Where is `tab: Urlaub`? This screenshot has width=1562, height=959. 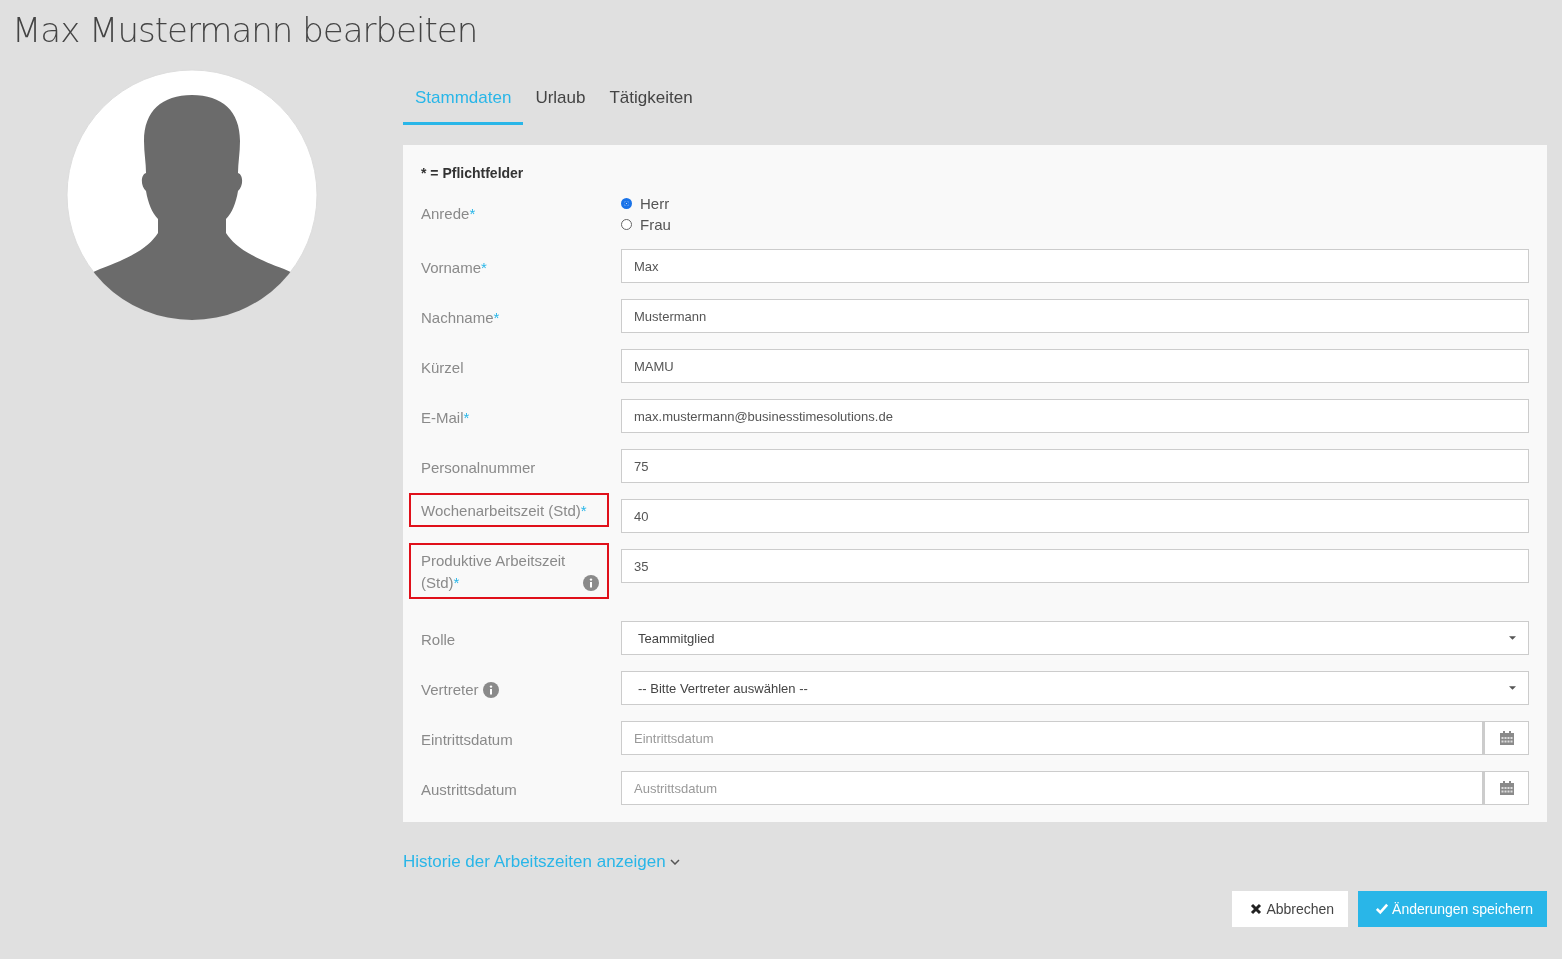
tab: Urlaub is located at coordinates (560, 103).